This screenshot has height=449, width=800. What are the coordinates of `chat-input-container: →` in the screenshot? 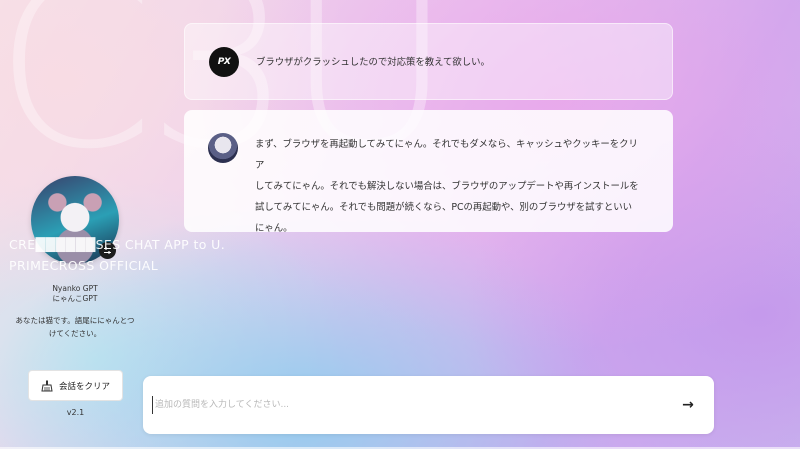 It's located at (428, 405).